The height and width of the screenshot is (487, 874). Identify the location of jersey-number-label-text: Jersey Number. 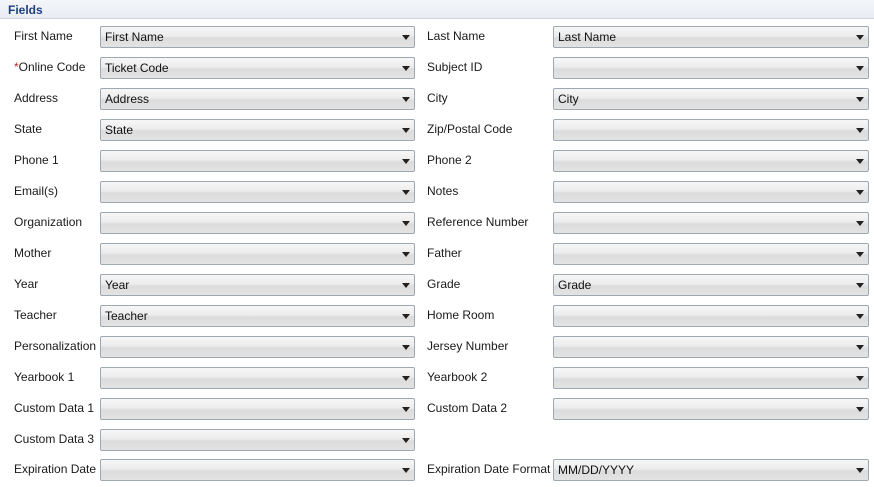
(468, 346).